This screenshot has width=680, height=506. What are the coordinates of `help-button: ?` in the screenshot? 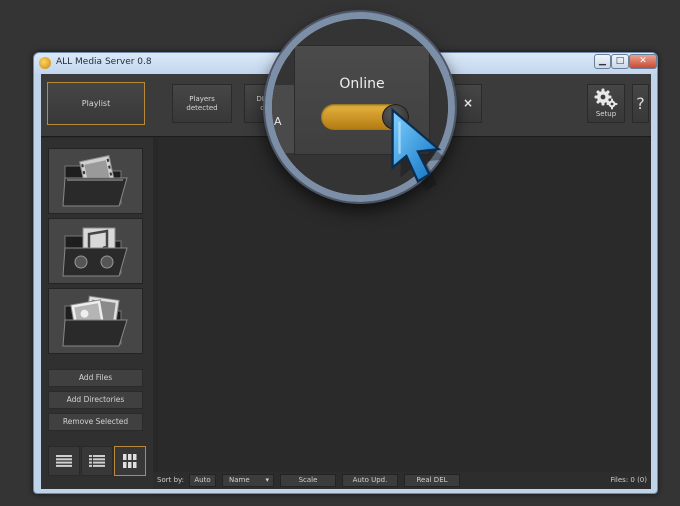 It's located at (640, 103).